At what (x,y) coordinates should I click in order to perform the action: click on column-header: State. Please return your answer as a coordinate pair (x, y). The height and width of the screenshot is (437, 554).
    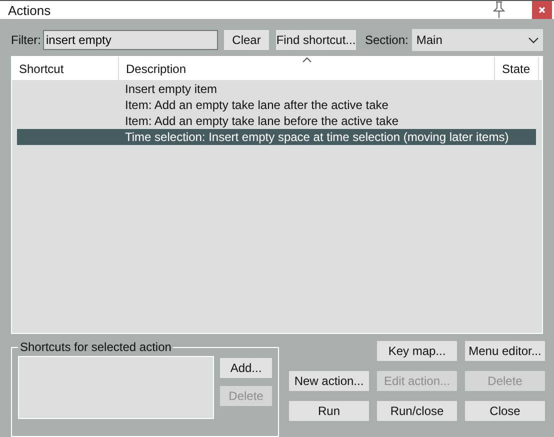
    Looking at the image, I should click on (517, 68).